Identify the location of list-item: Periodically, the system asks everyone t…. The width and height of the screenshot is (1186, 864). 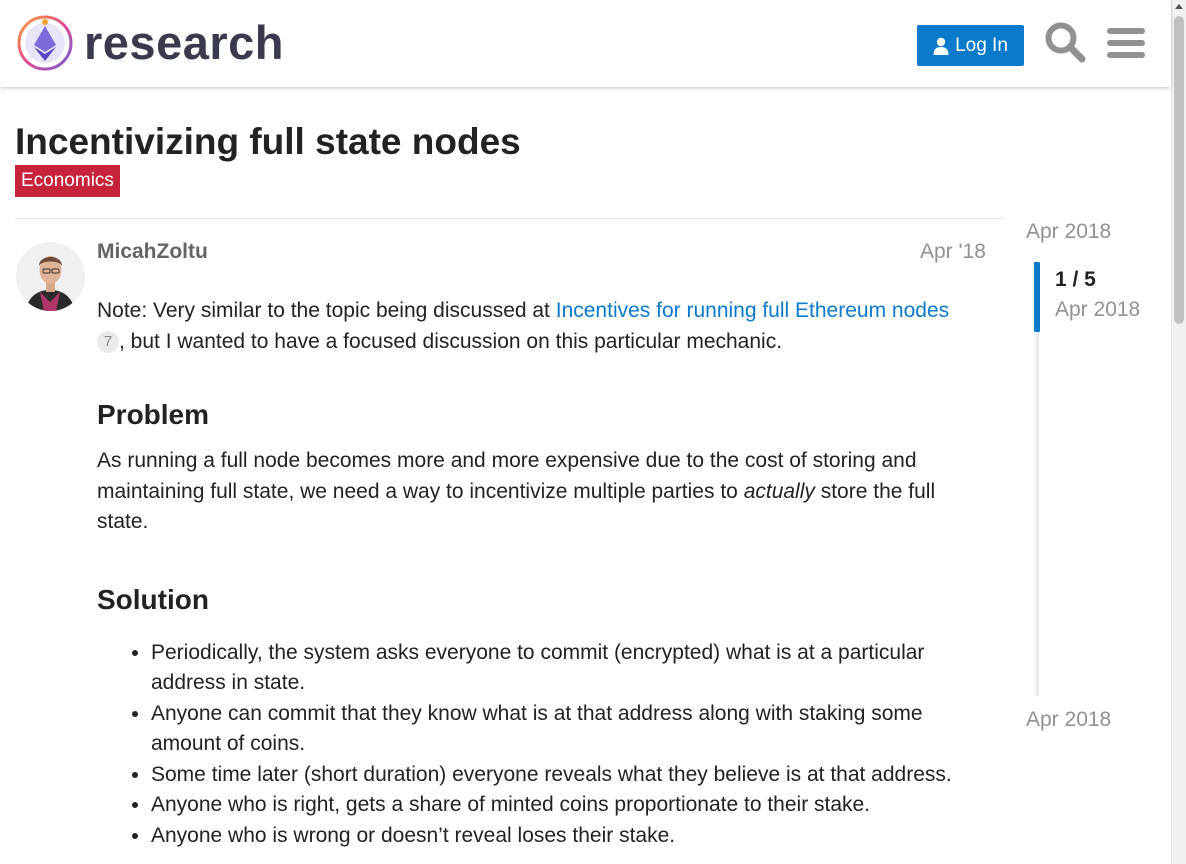
(570, 668).